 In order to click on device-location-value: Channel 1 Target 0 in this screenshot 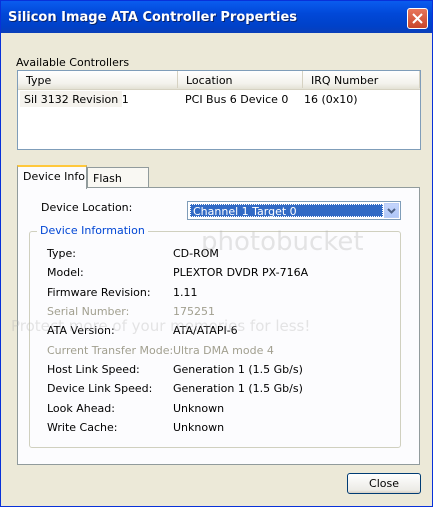, I will do `click(286, 211)`.